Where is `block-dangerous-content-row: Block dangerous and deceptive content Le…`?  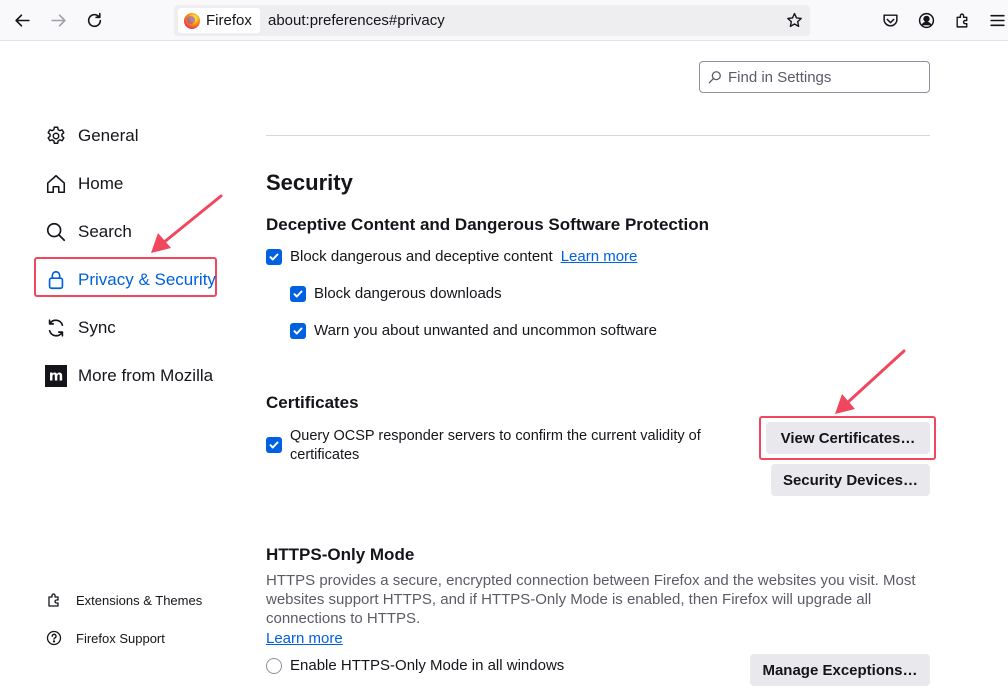
block-dangerous-content-row: Block dangerous and deceptive content Le… is located at coordinates (451, 256).